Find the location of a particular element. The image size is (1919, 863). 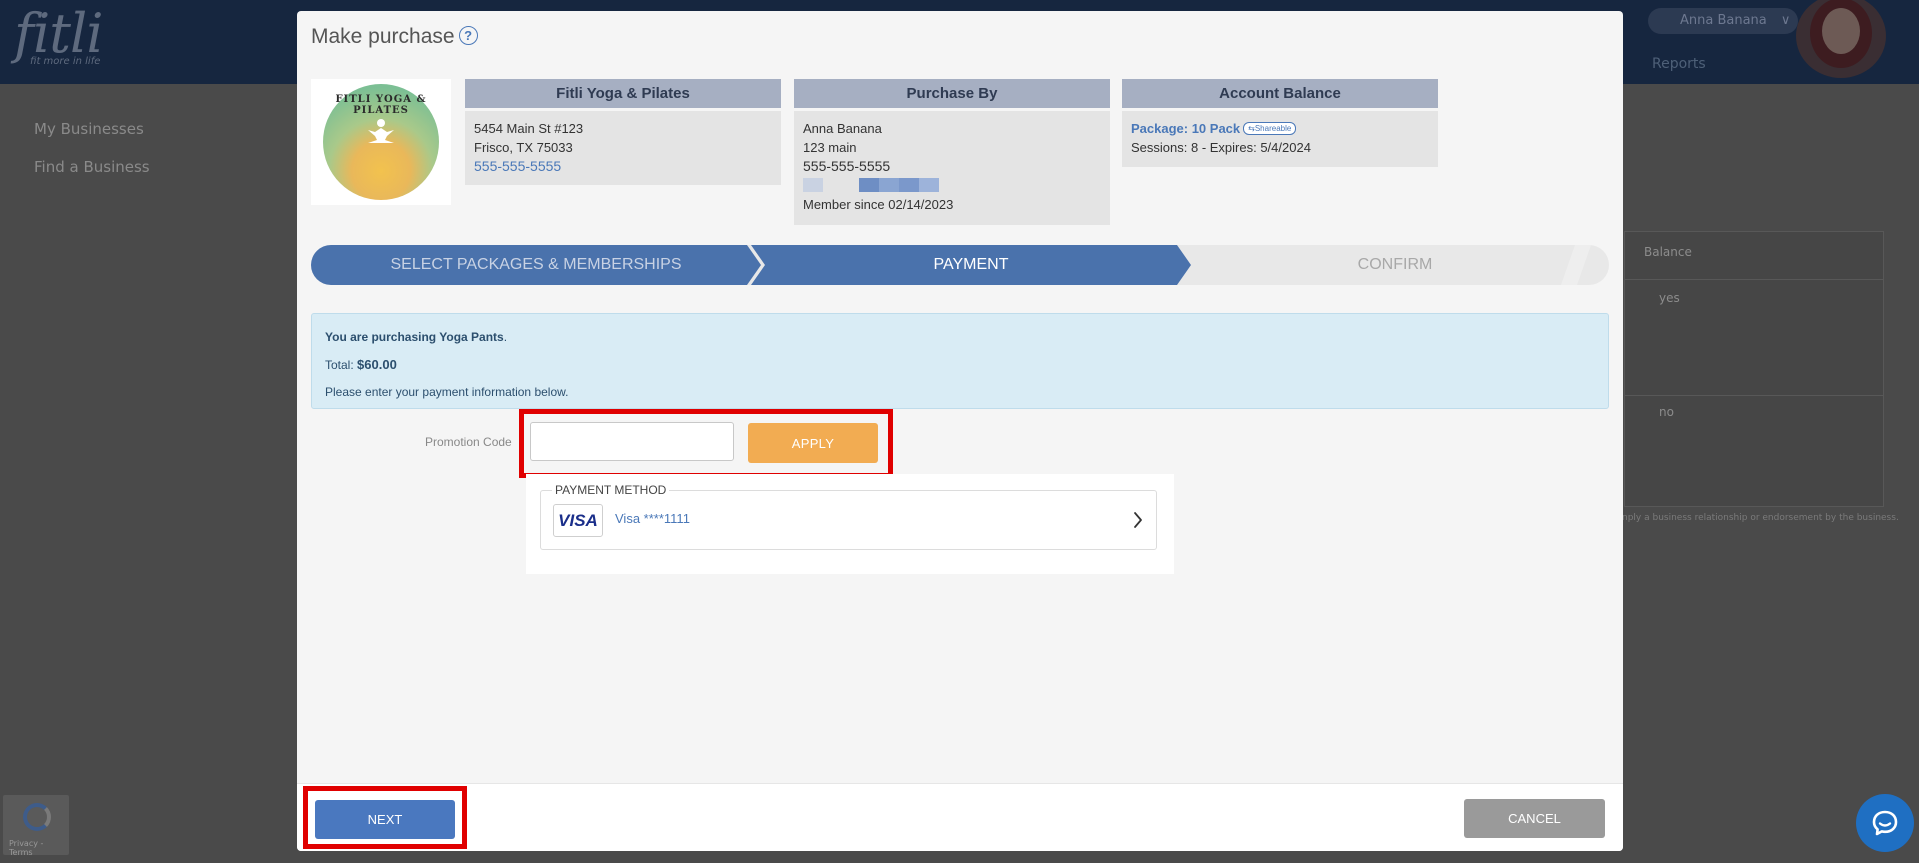

payment-method-panel: PAYMENT METHOD VISA Visa ****1111 is located at coordinates (850, 524).